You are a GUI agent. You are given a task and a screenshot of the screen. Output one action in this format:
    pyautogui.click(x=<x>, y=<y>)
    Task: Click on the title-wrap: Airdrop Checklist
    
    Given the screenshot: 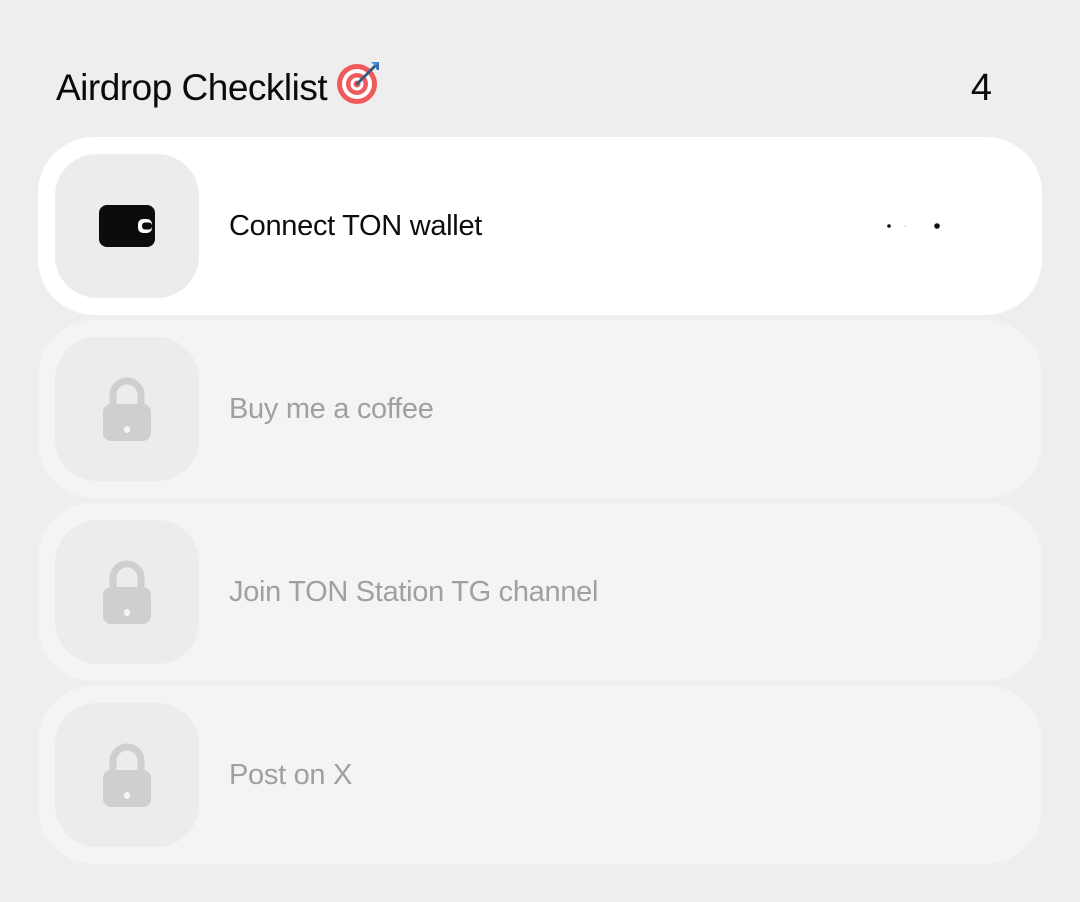 What is the action you would take?
    pyautogui.click(x=219, y=87)
    